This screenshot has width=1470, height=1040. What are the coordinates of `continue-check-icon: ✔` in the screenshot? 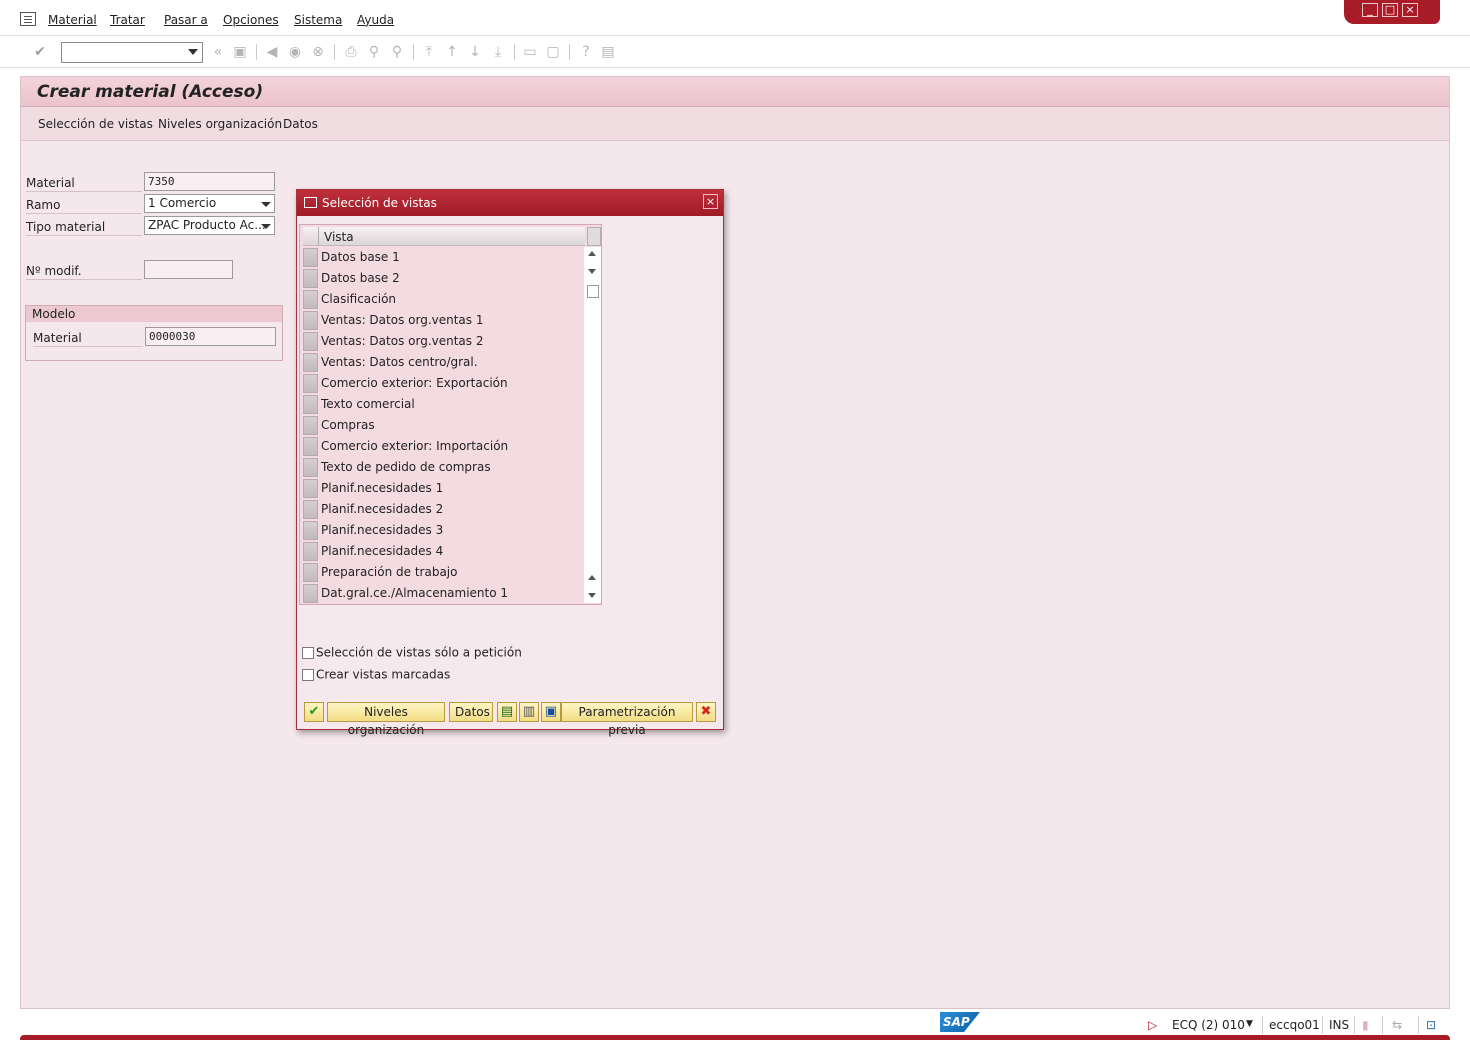 It's located at (314, 712).